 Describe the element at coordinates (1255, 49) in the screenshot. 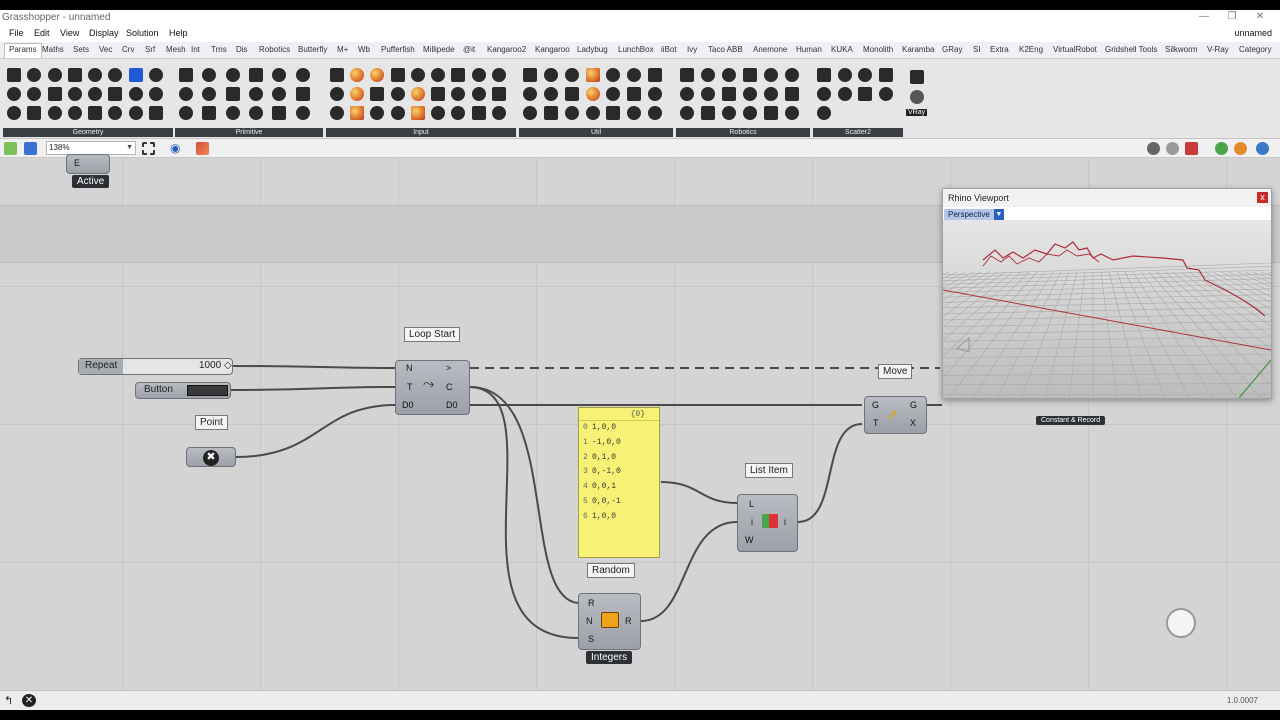

I see `tab-category: Category` at that location.